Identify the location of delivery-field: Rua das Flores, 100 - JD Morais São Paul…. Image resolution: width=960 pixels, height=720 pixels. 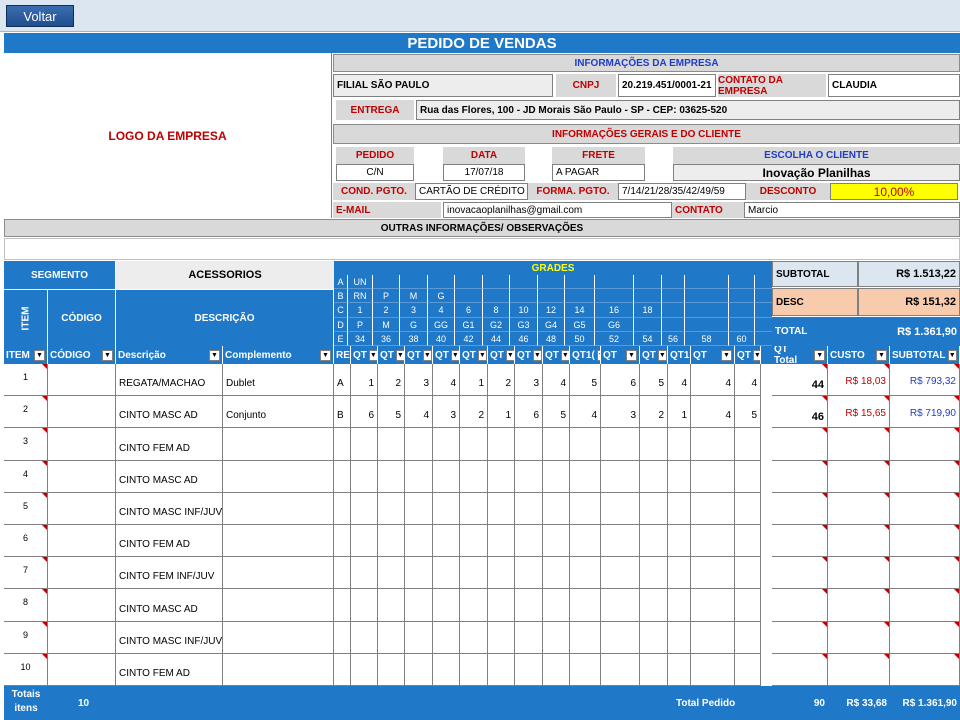
(688, 110).